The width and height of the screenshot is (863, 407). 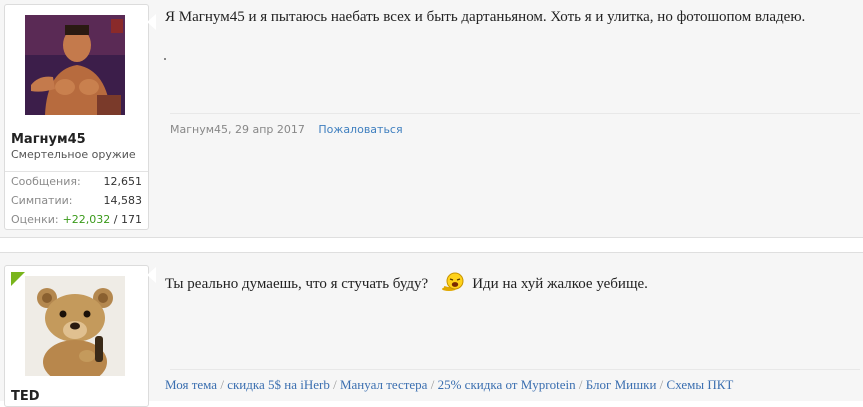 I want to click on post-meta: Магнум45, 29 апр 2017 Пожаловаться, so click(x=286, y=129).